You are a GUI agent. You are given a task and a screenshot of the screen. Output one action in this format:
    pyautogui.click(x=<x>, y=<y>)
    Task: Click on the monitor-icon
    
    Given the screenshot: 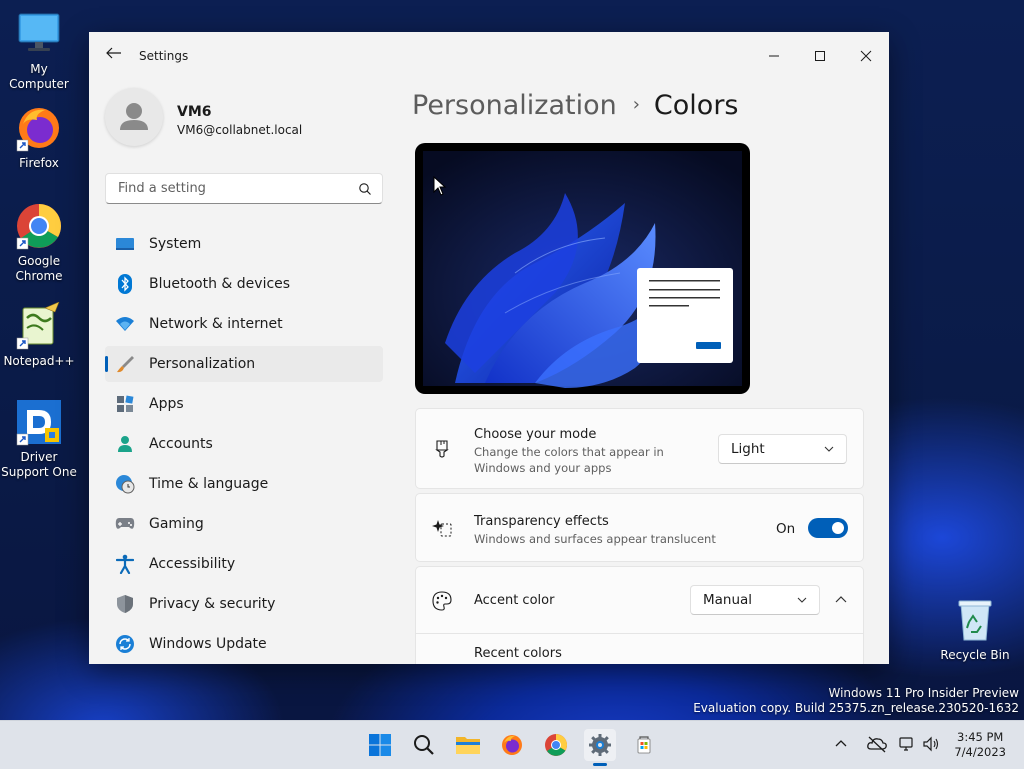 What is the action you would take?
    pyautogui.click(x=39, y=34)
    